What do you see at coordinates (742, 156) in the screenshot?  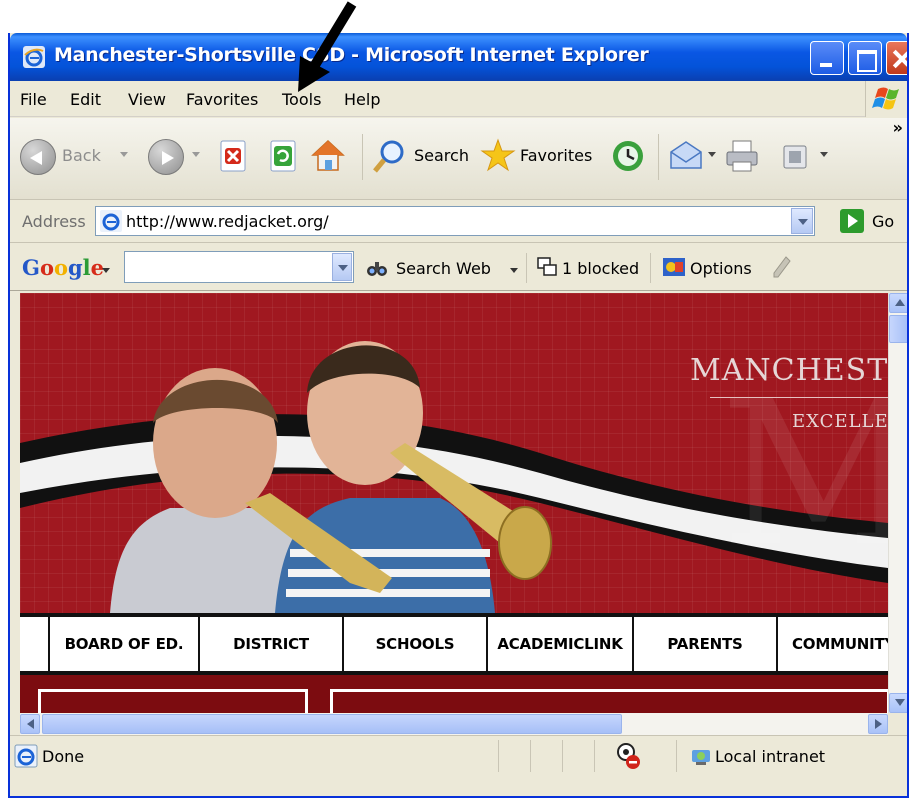 I see `print-icon` at bounding box center [742, 156].